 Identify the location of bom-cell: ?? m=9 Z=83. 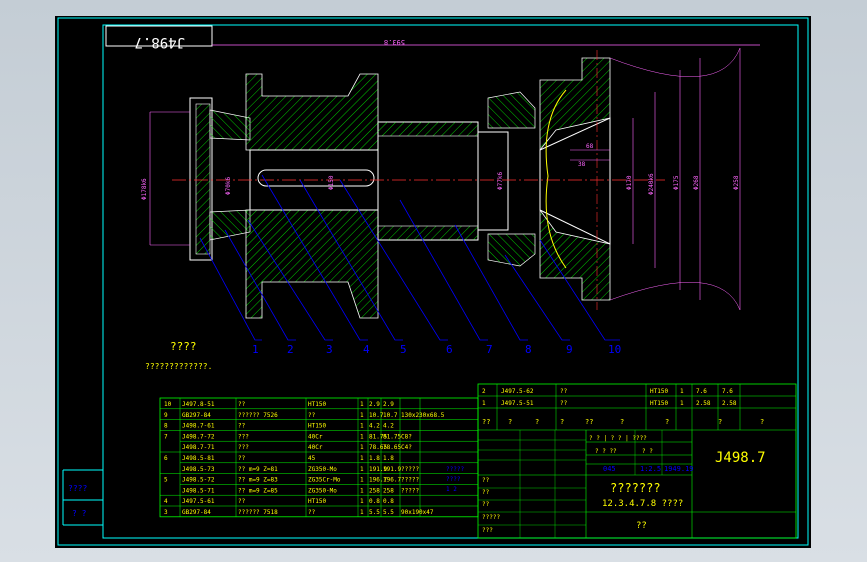
(258, 480).